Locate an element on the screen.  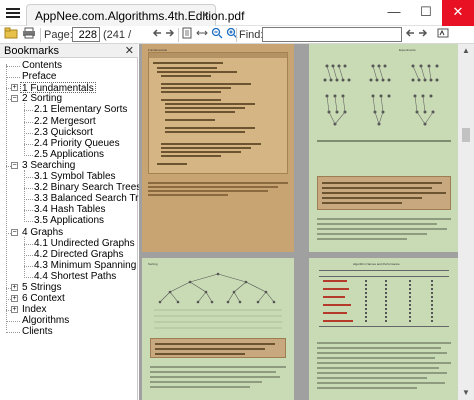
bookmark-item: 4.2 Directed Graphs is located at coordinates (79, 254).